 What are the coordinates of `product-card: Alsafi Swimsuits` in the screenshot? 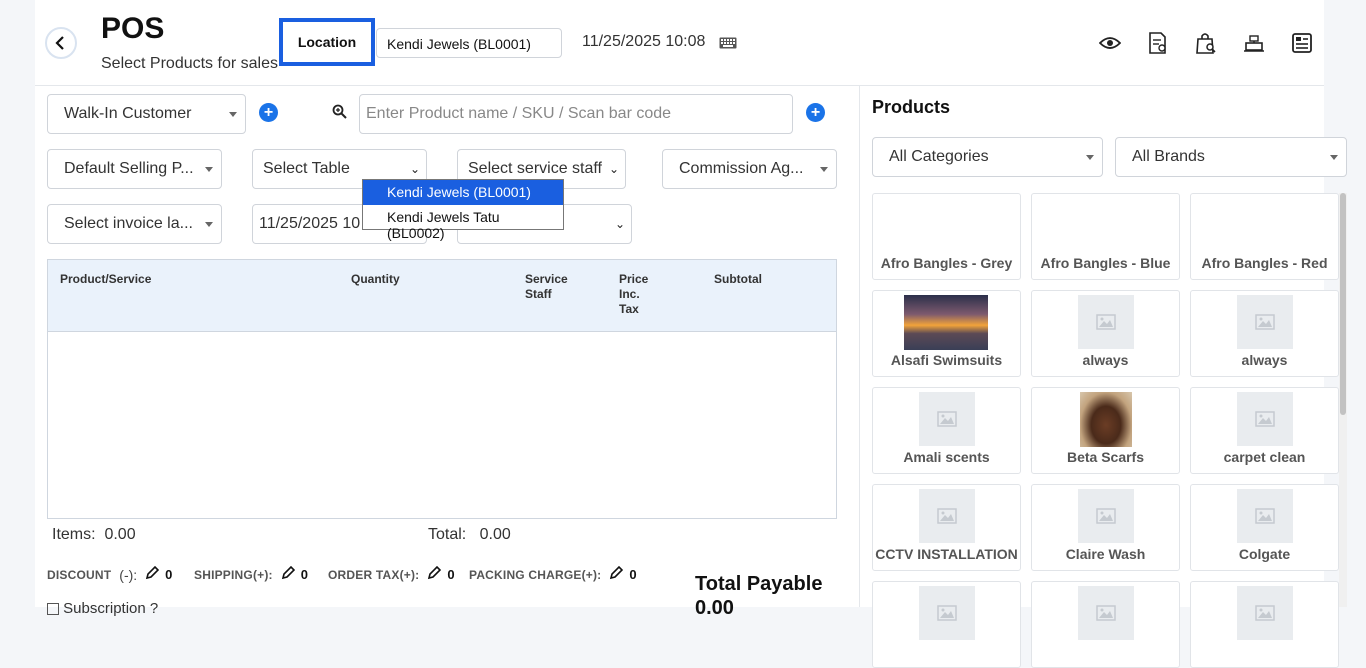 It's located at (946, 333).